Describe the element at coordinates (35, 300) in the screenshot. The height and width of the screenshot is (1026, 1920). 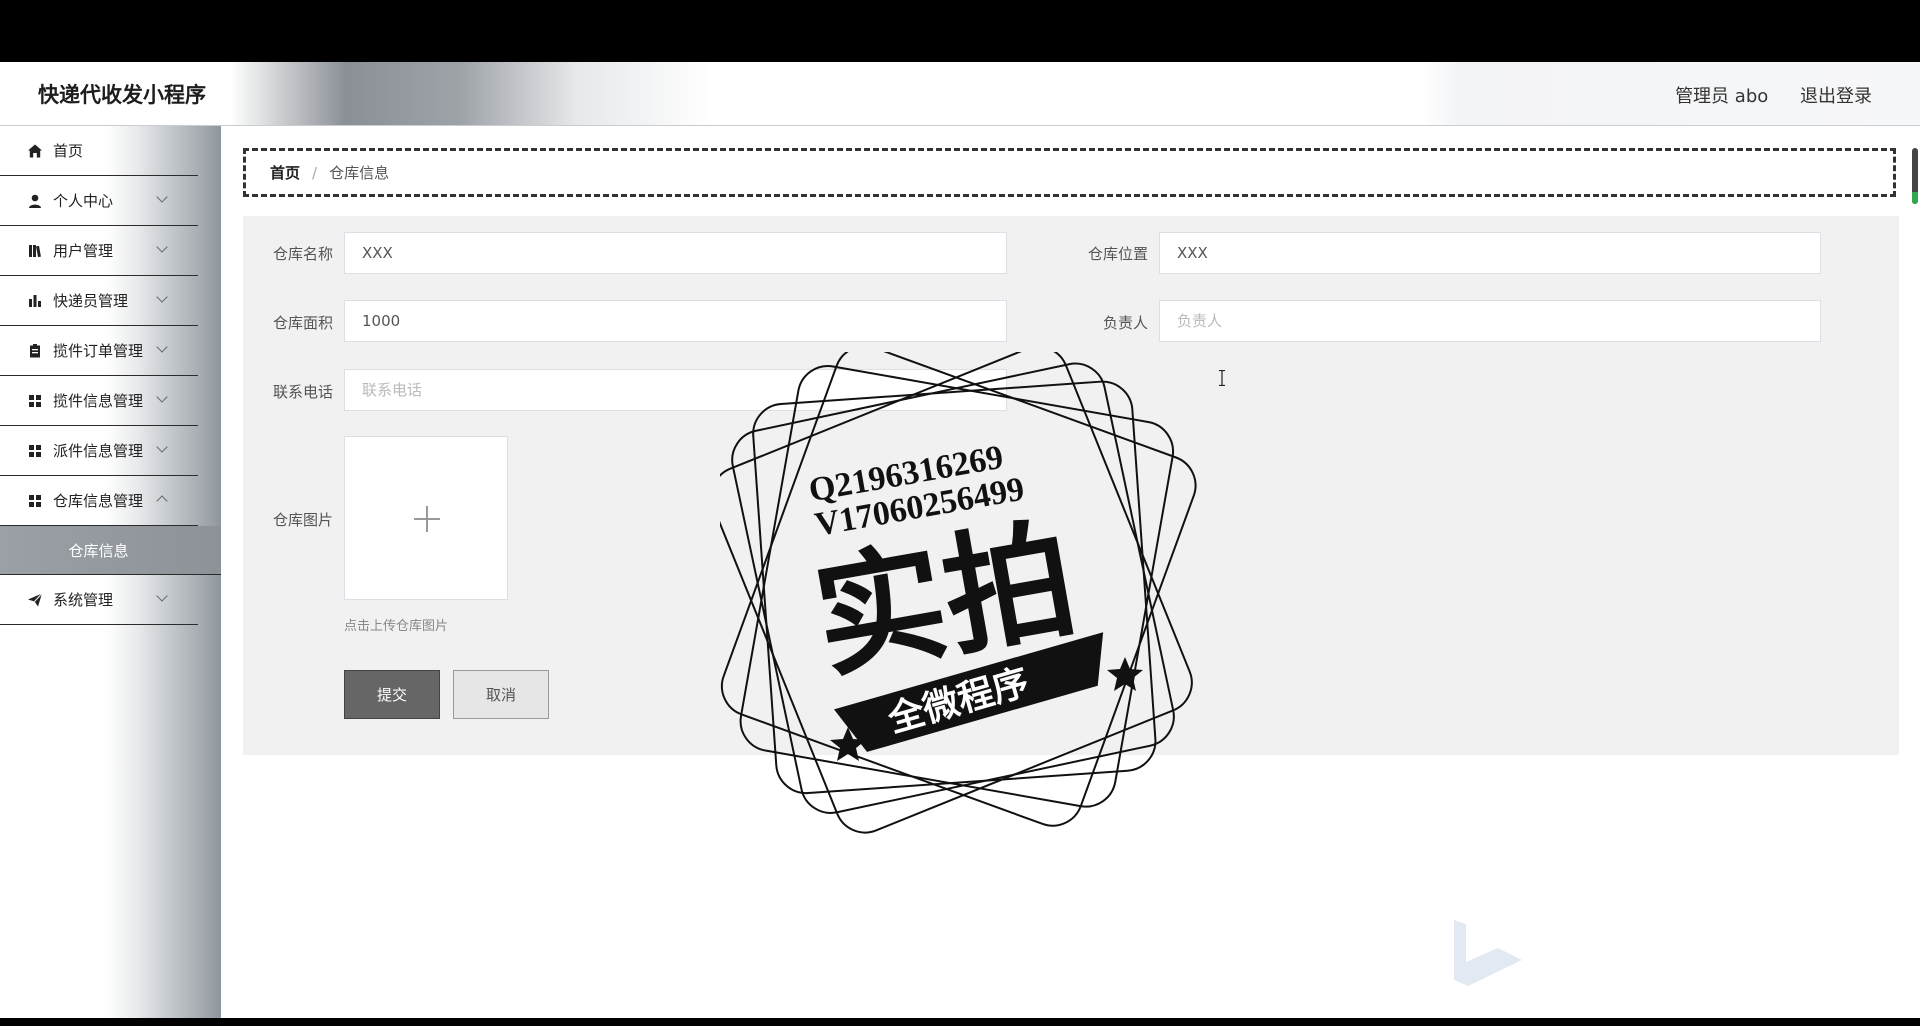
I see `bar-chart-icon` at that location.